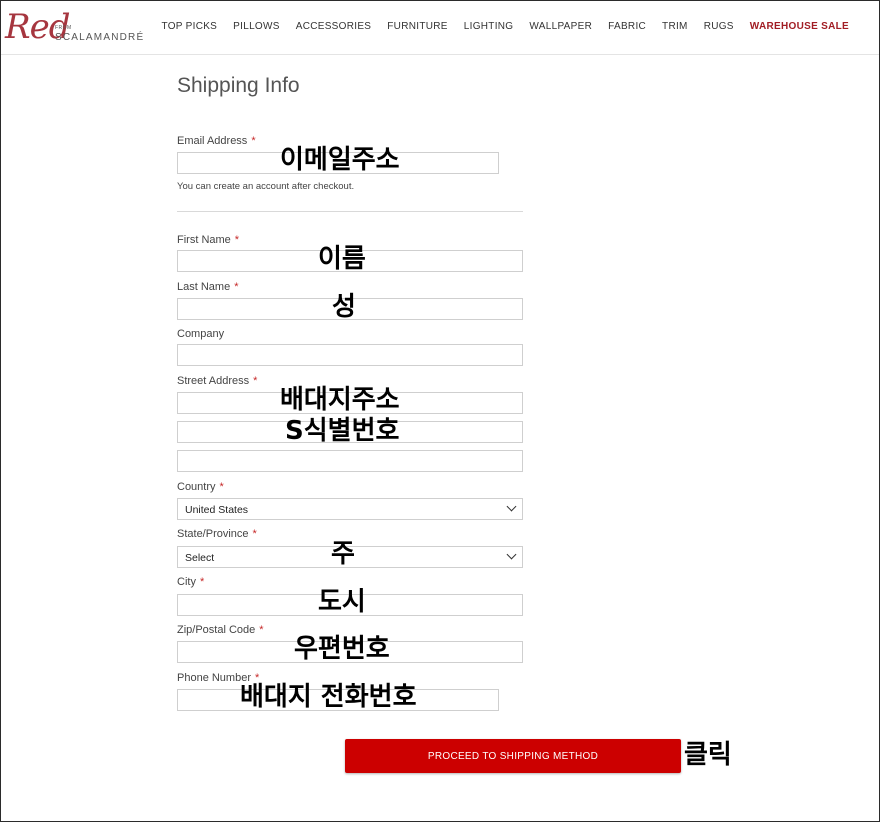 This screenshot has width=880, height=822. I want to click on nav-warehouse-sale: WAREHOUSE SALE, so click(799, 26).